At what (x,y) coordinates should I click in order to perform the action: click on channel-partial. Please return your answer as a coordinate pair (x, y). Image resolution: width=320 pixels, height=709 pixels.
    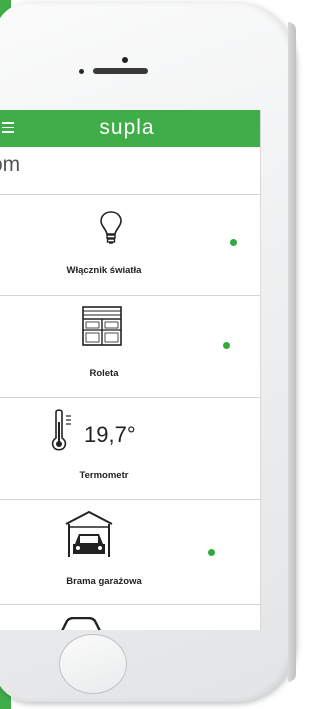
    Looking at the image, I should click on (130, 617).